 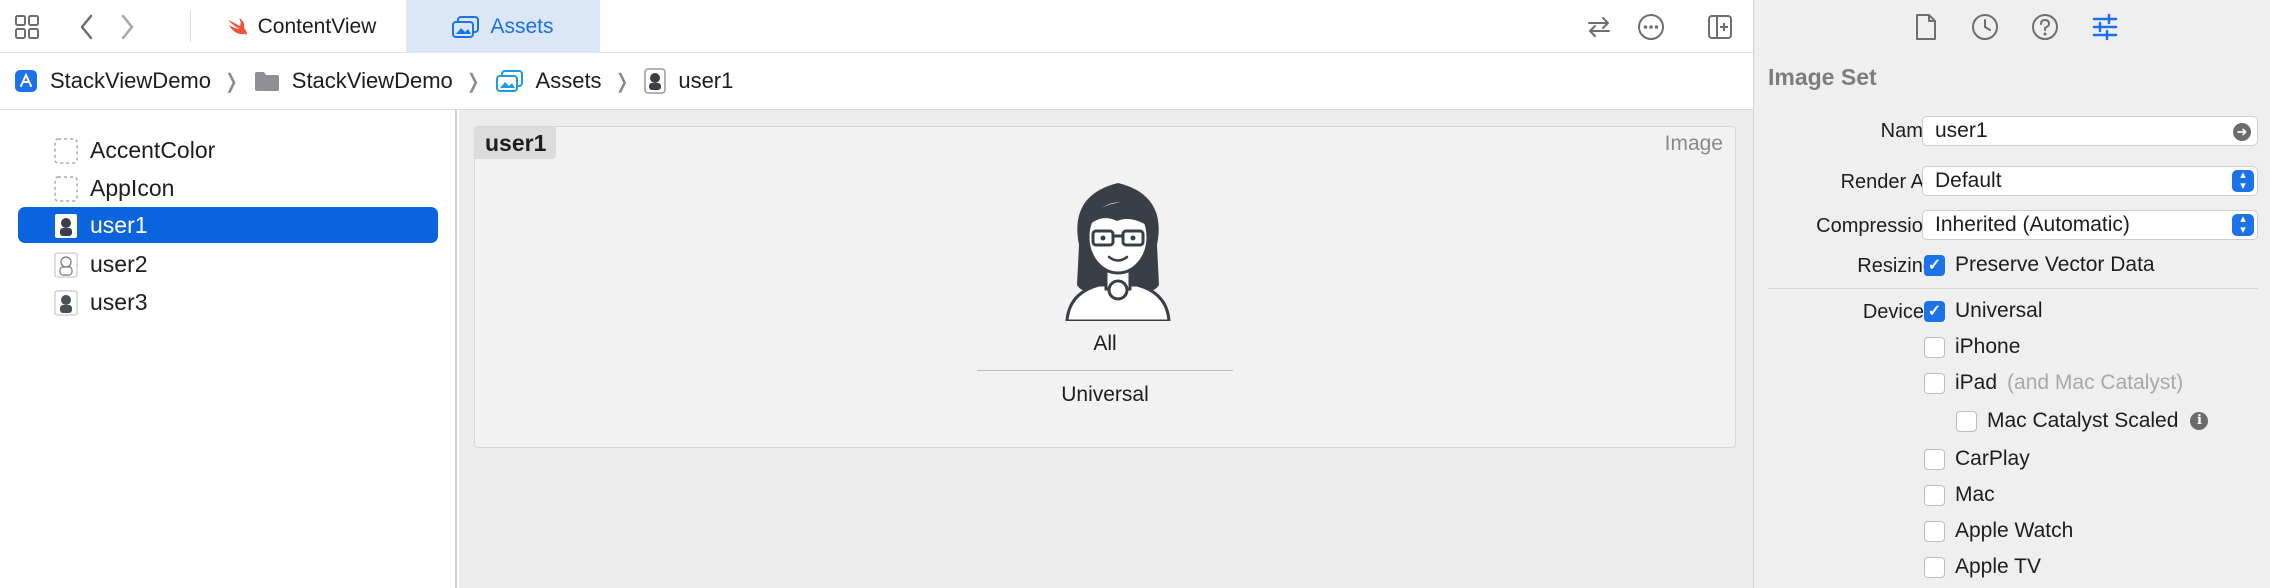 What do you see at coordinates (522, 26) in the screenshot?
I see `tab-label: Assets` at bounding box center [522, 26].